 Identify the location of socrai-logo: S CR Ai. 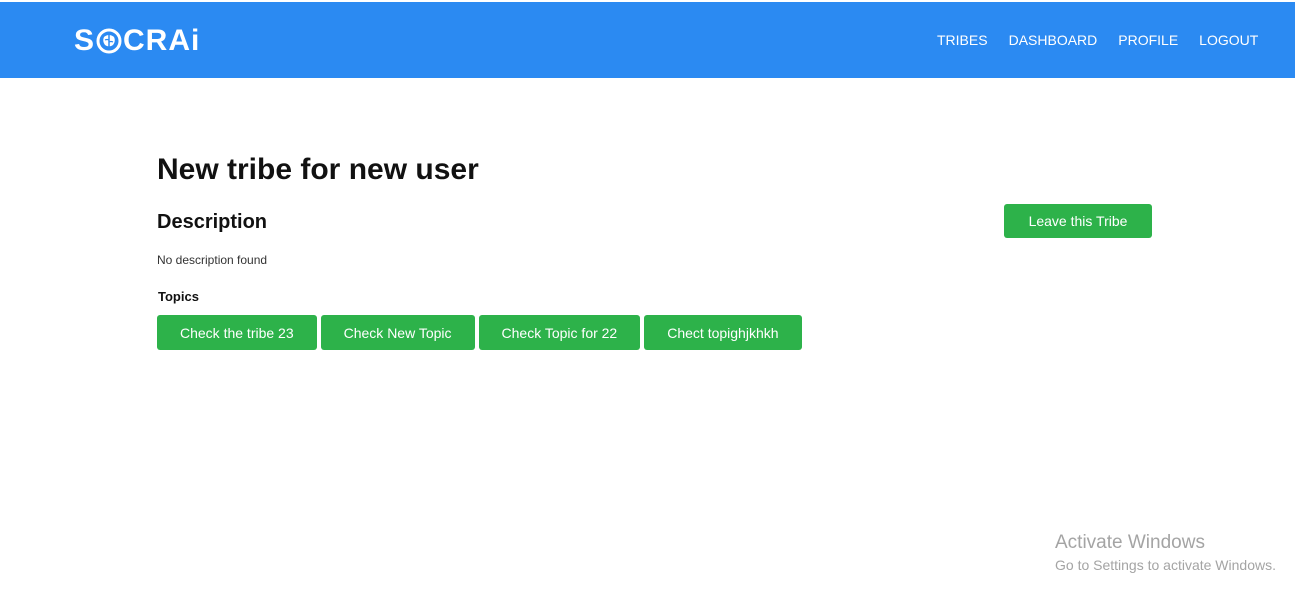
(137, 41).